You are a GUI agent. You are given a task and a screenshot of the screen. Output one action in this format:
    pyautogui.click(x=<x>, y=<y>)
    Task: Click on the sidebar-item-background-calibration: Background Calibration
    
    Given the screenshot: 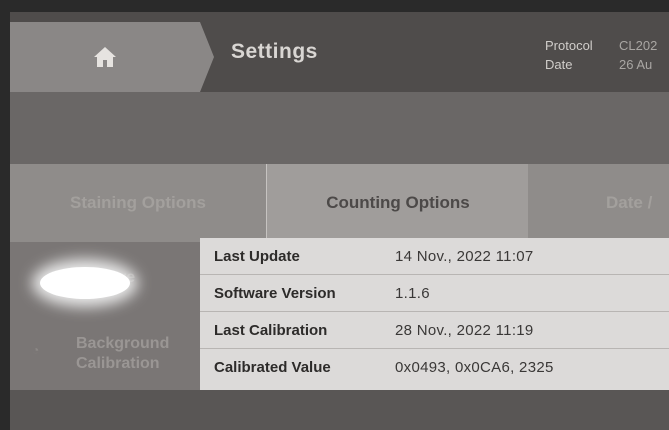 What is the action you would take?
    pyautogui.click(x=133, y=354)
    